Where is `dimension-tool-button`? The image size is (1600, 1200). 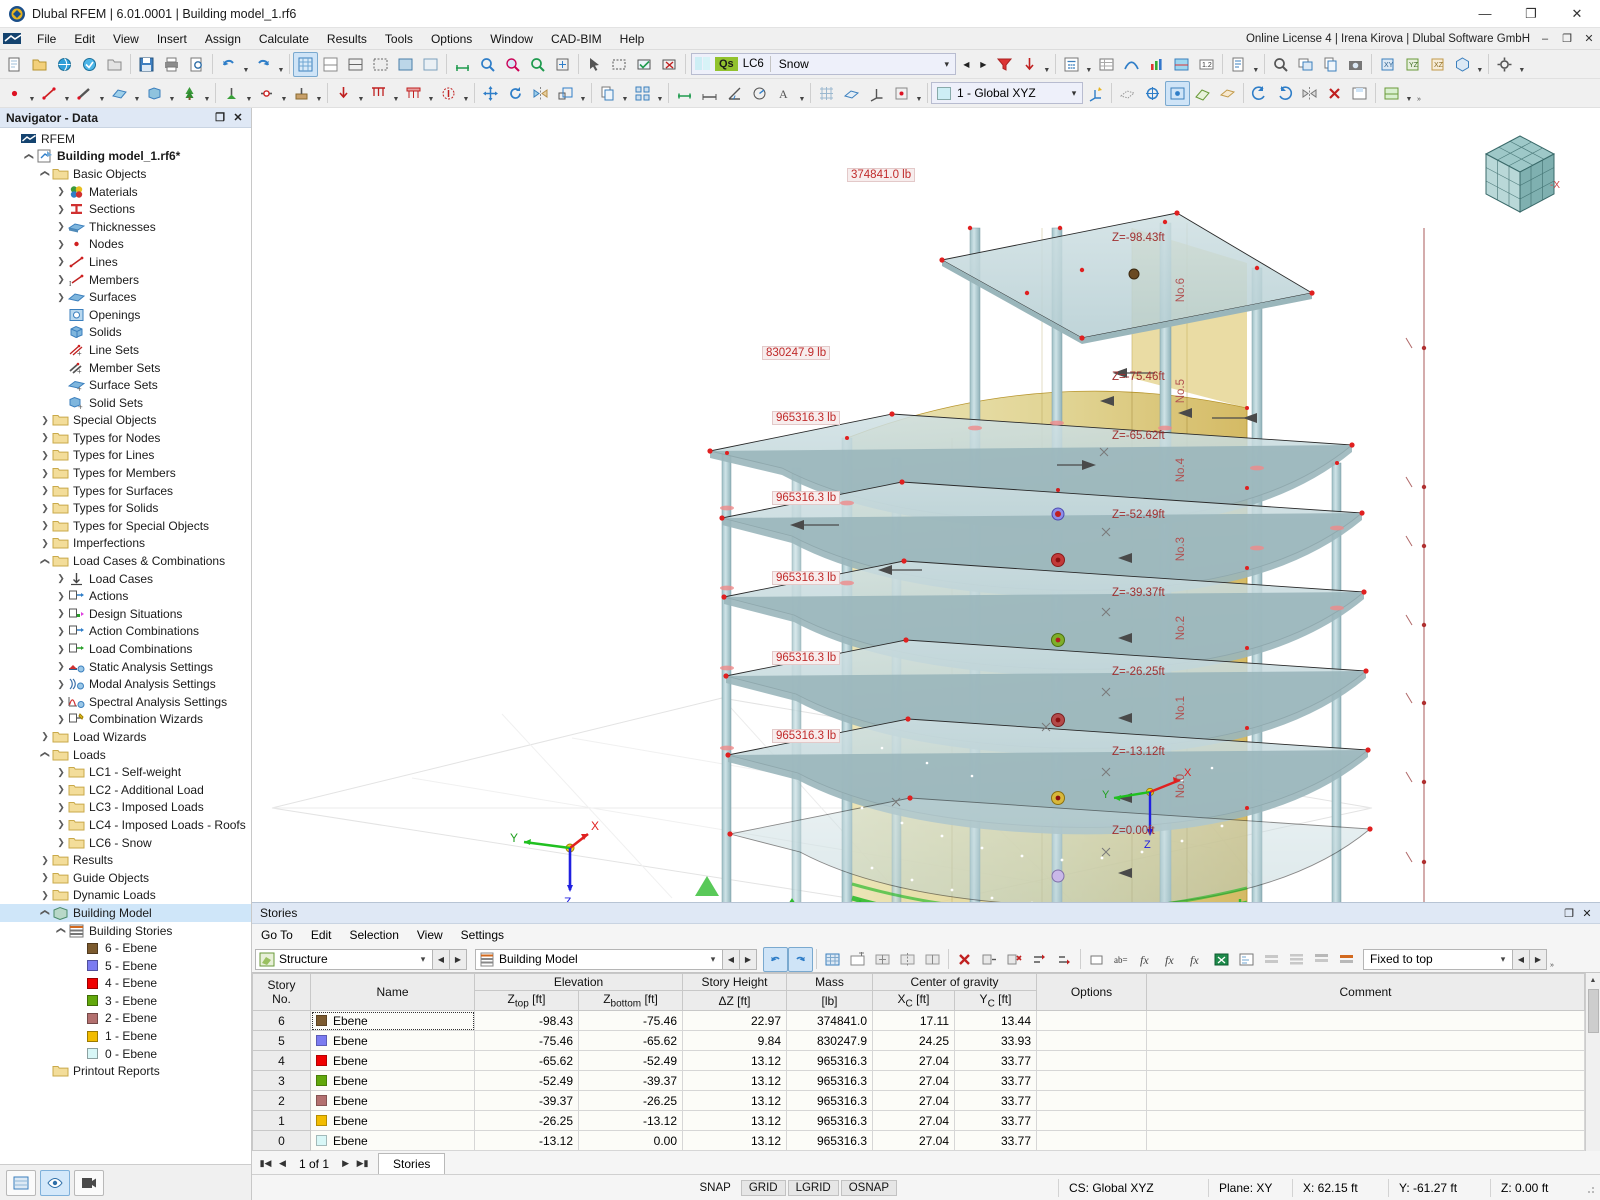
dimension-tool-button is located at coordinates (462, 64).